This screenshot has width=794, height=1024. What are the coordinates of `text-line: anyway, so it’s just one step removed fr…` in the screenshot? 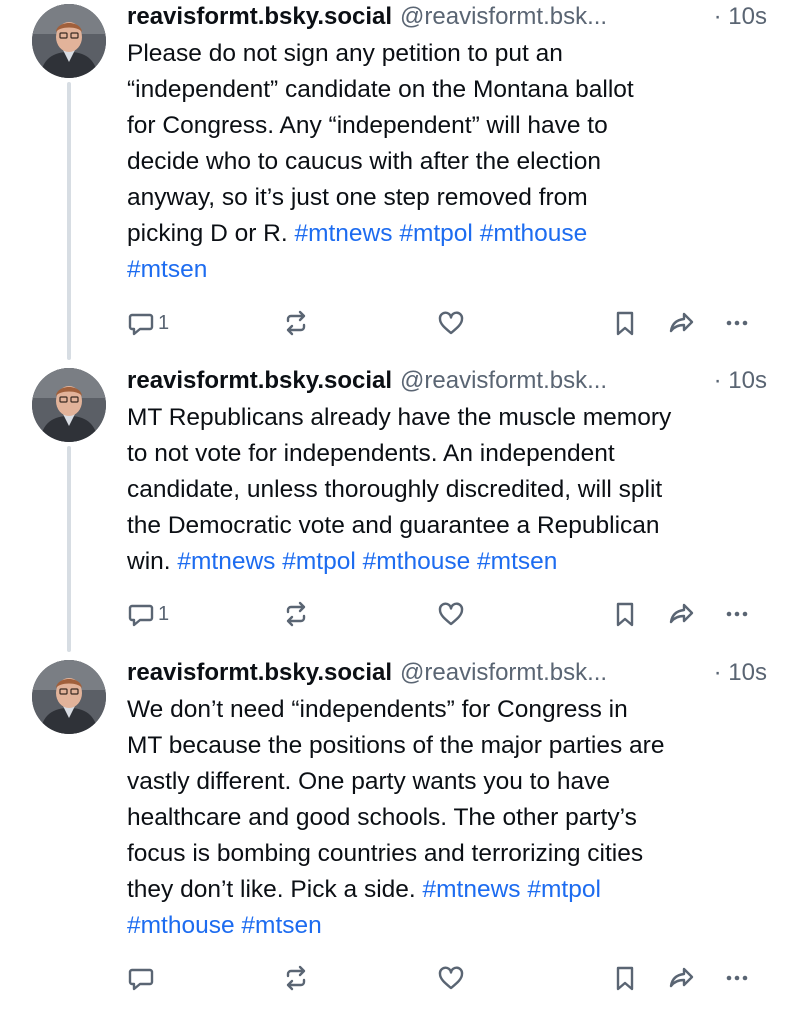 It's located at (357, 197).